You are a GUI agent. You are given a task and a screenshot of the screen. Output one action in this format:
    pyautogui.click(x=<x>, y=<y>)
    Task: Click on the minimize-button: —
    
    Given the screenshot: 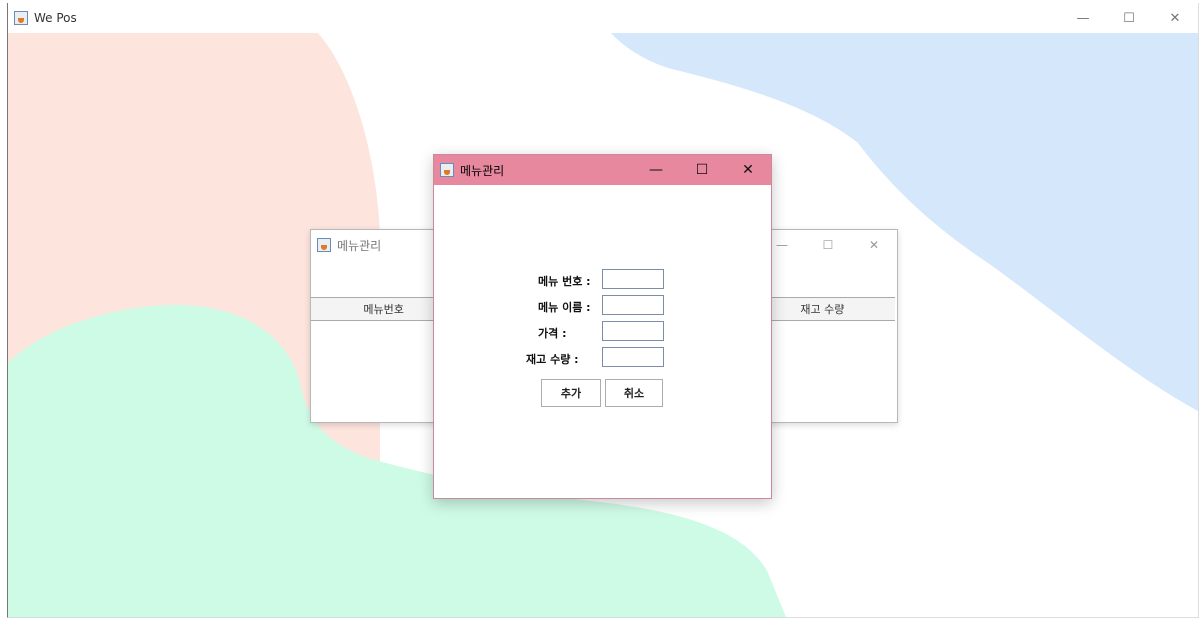 What is the action you would take?
    pyautogui.click(x=1083, y=18)
    